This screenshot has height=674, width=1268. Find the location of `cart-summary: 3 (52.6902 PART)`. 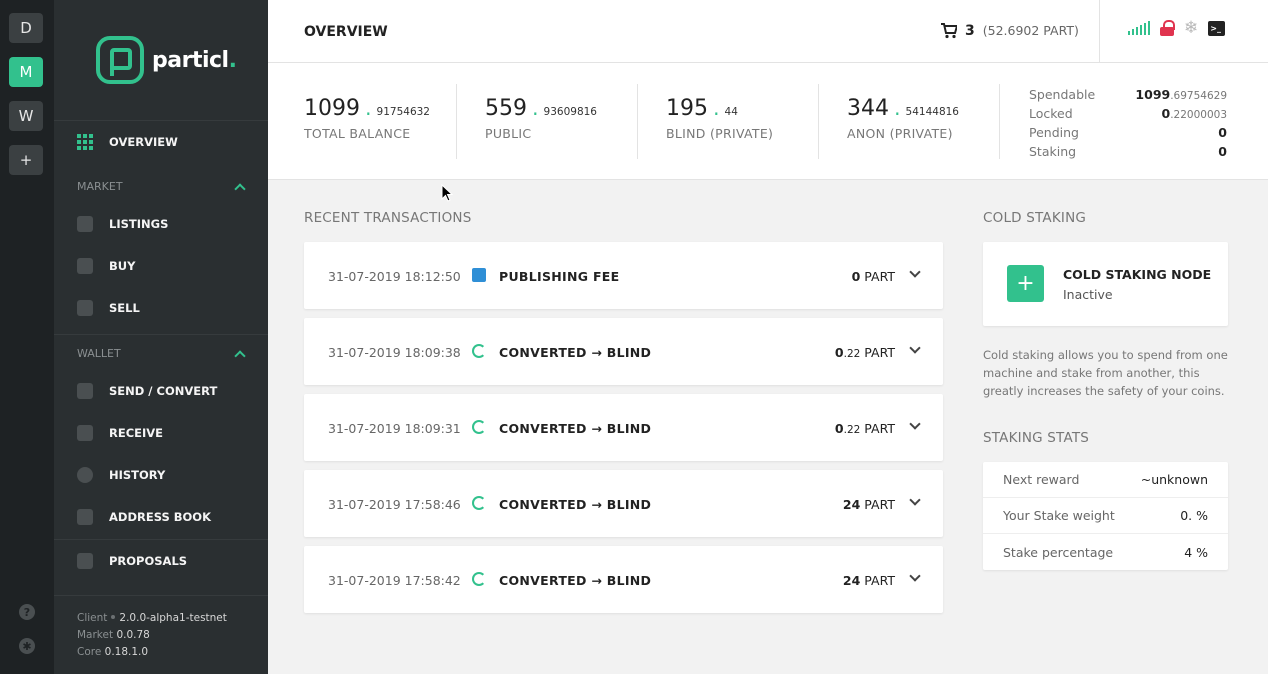

cart-summary: 3 (52.6902 PART) is located at coordinates (1009, 30).